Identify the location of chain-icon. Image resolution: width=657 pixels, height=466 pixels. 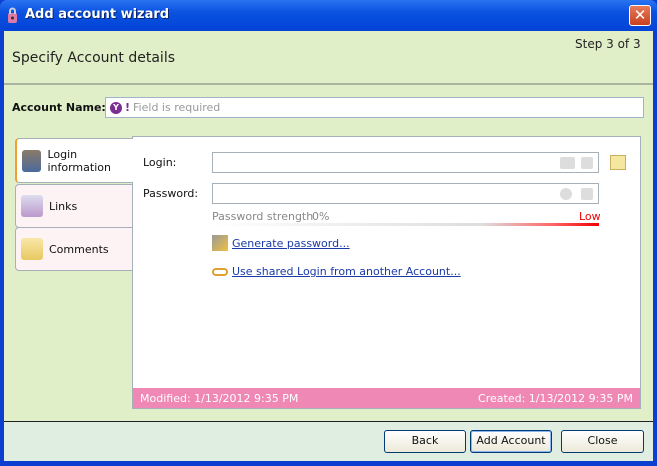
(220, 271).